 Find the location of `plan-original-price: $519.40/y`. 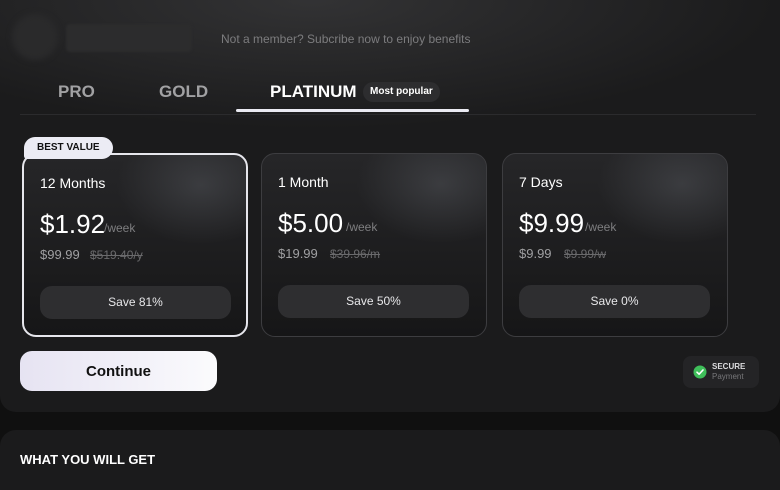

plan-original-price: $519.40/y is located at coordinates (116, 255).